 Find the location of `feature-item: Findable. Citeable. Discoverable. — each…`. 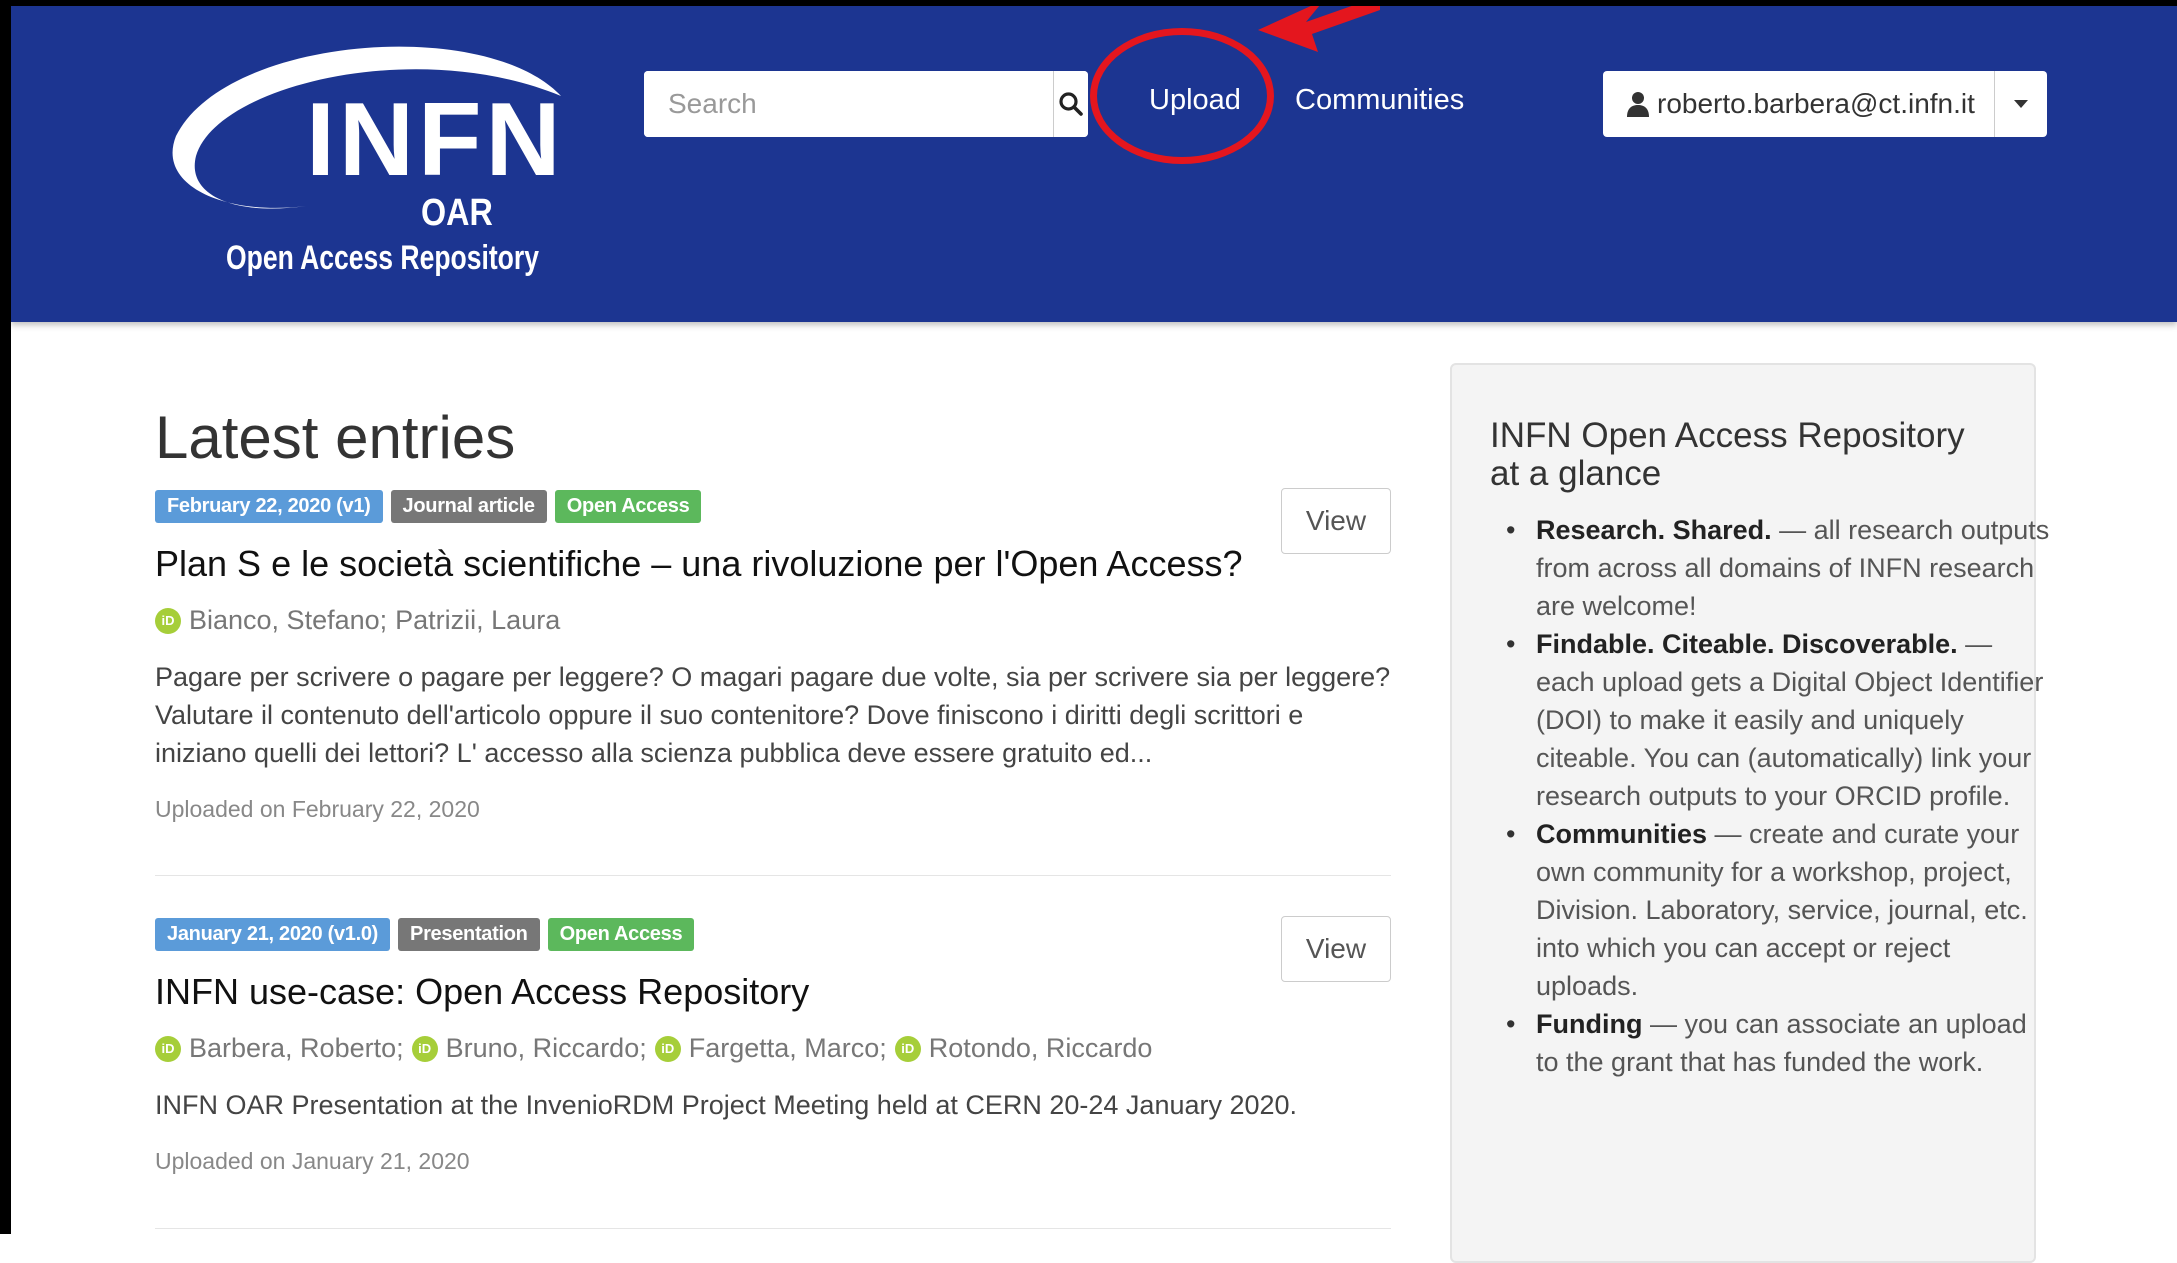

feature-item: Findable. Citeable. Discoverable. — each… is located at coordinates (1781, 720).